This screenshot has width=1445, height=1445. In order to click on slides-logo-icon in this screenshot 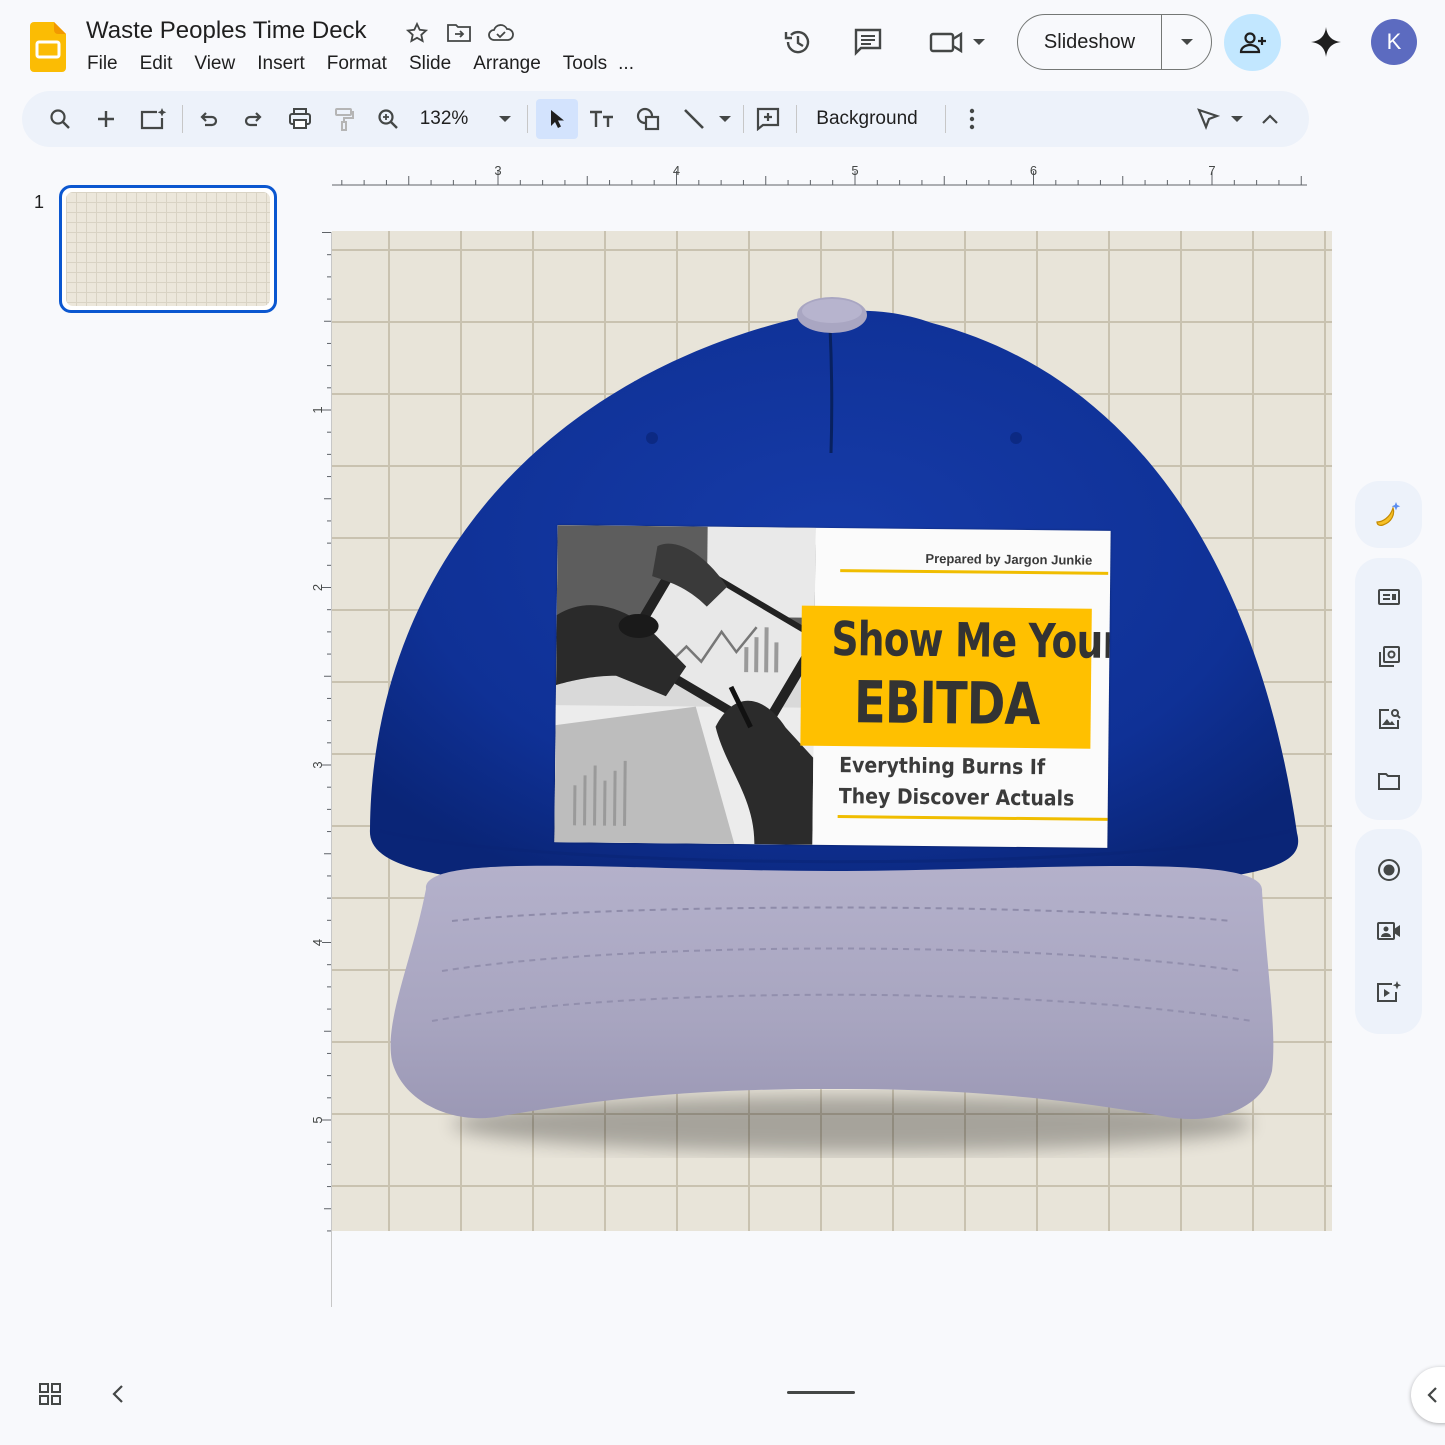, I will do `click(48, 47)`.